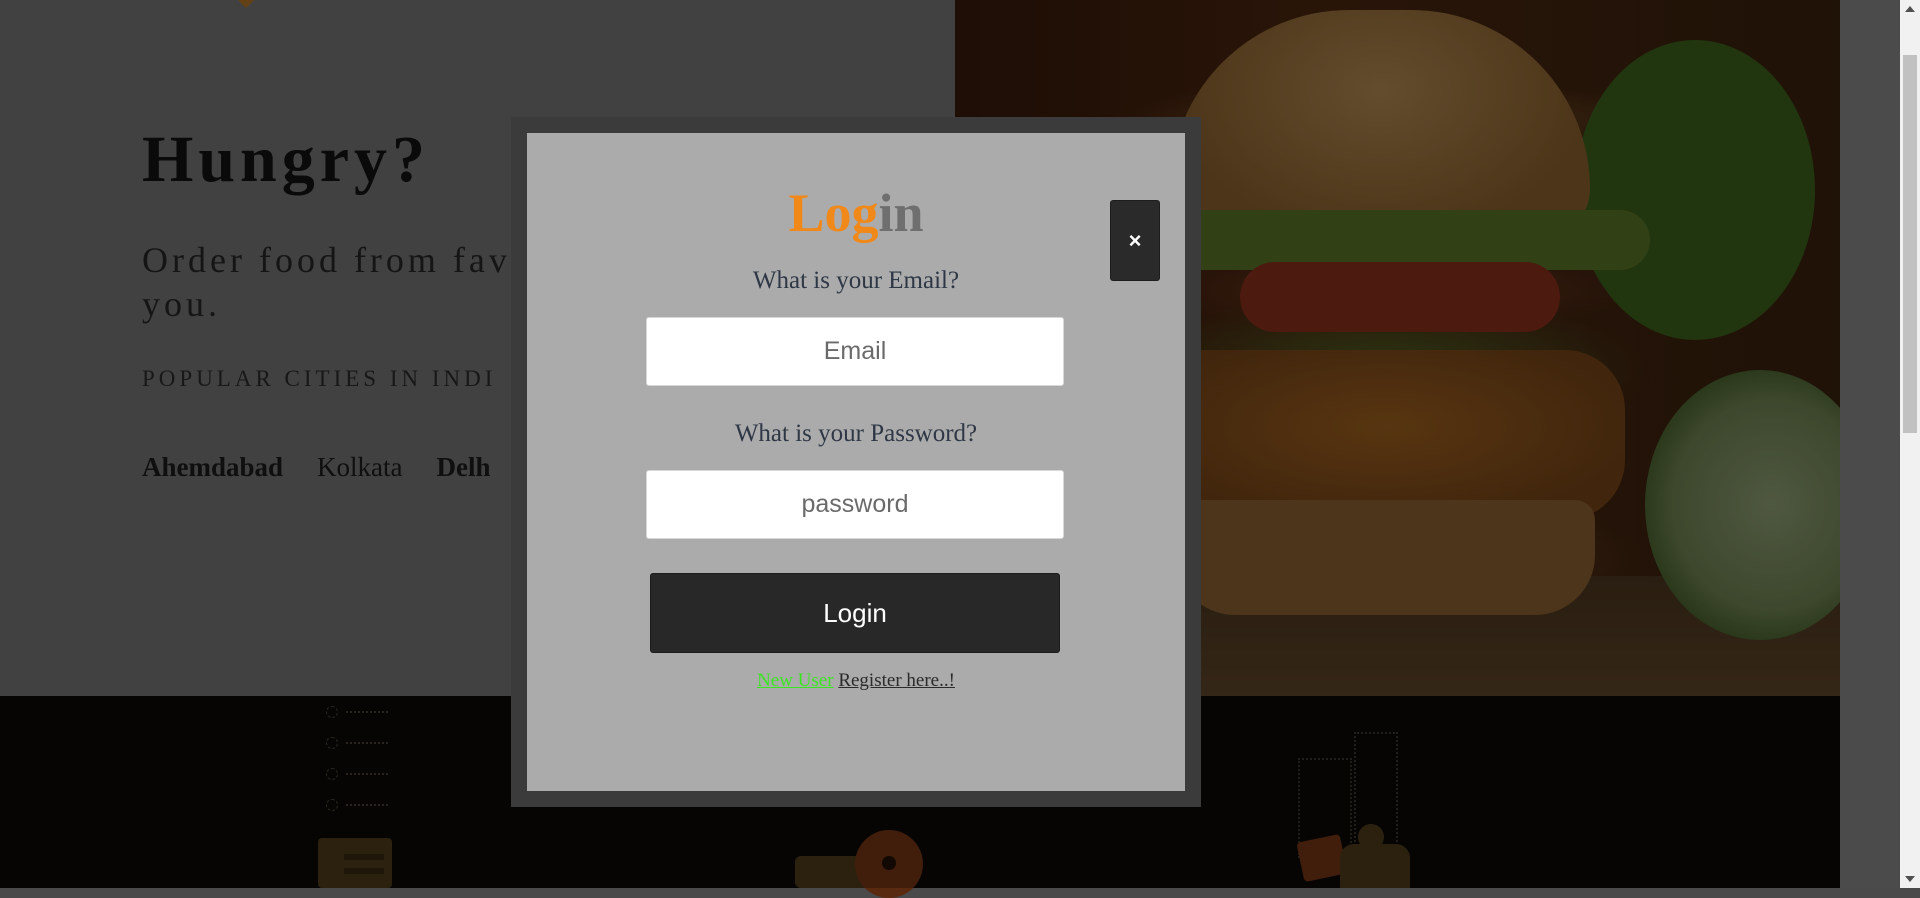 Image resolution: width=1920 pixels, height=898 pixels. What do you see at coordinates (856, 433) in the screenshot?
I see `password-label: What is your Password?` at bounding box center [856, 433].